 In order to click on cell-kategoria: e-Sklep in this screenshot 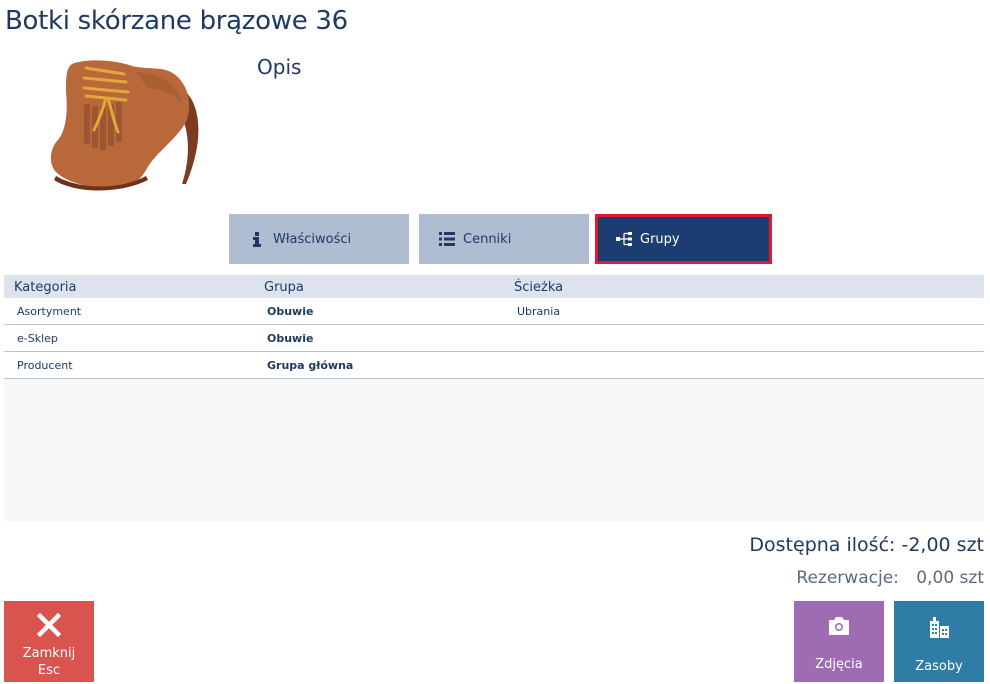, I will do `click(37, 338)`.